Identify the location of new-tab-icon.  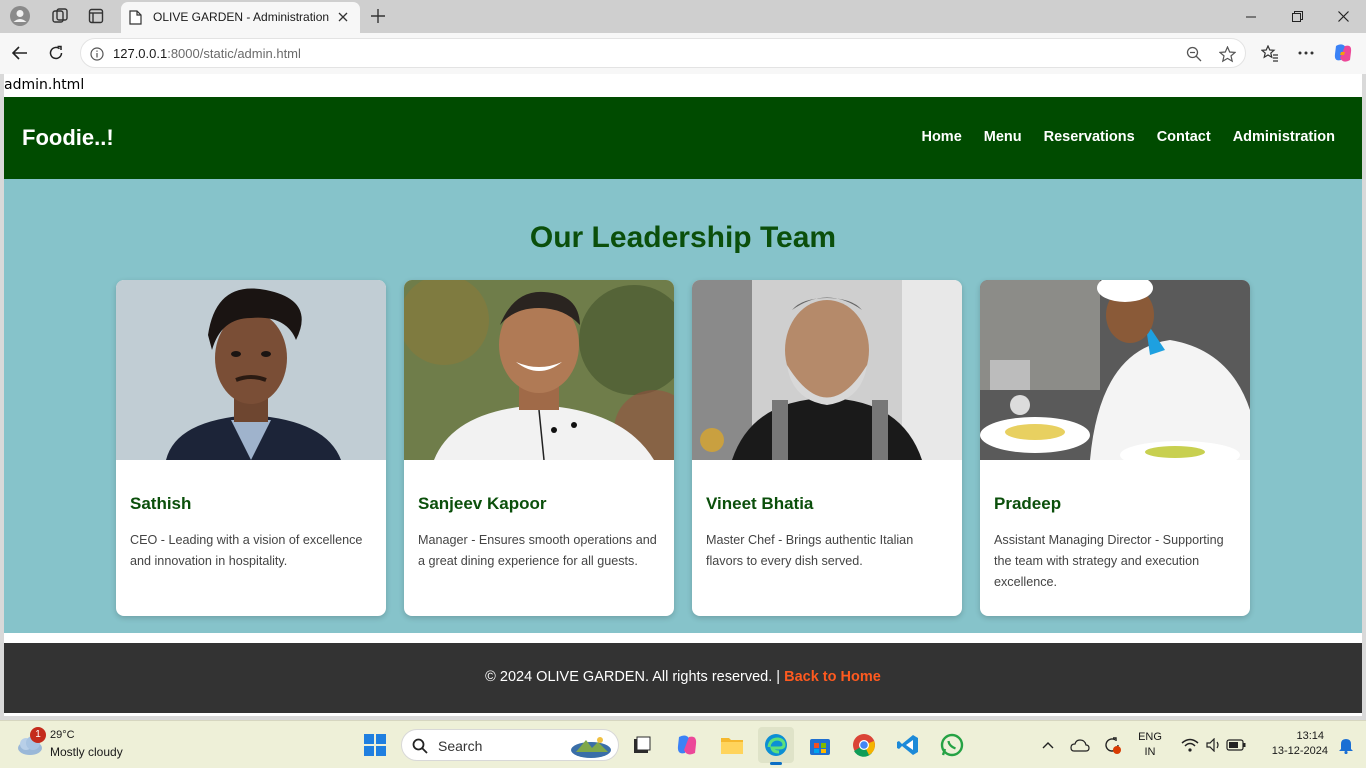
(378, 16).